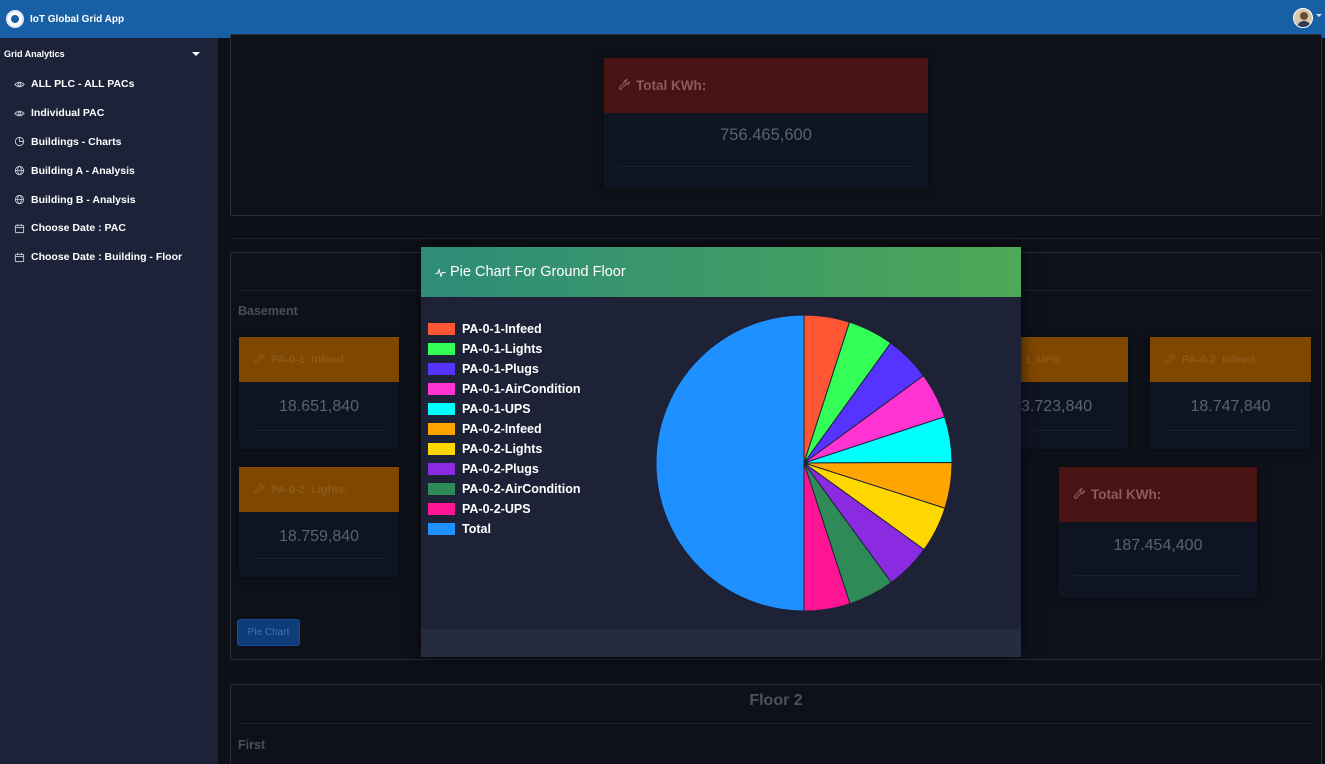  What do you see at coordinates (83, 199) in the screenshot?
I see `sidebar-item-label: Building B - Analysis` at bounding box center [83, 199].